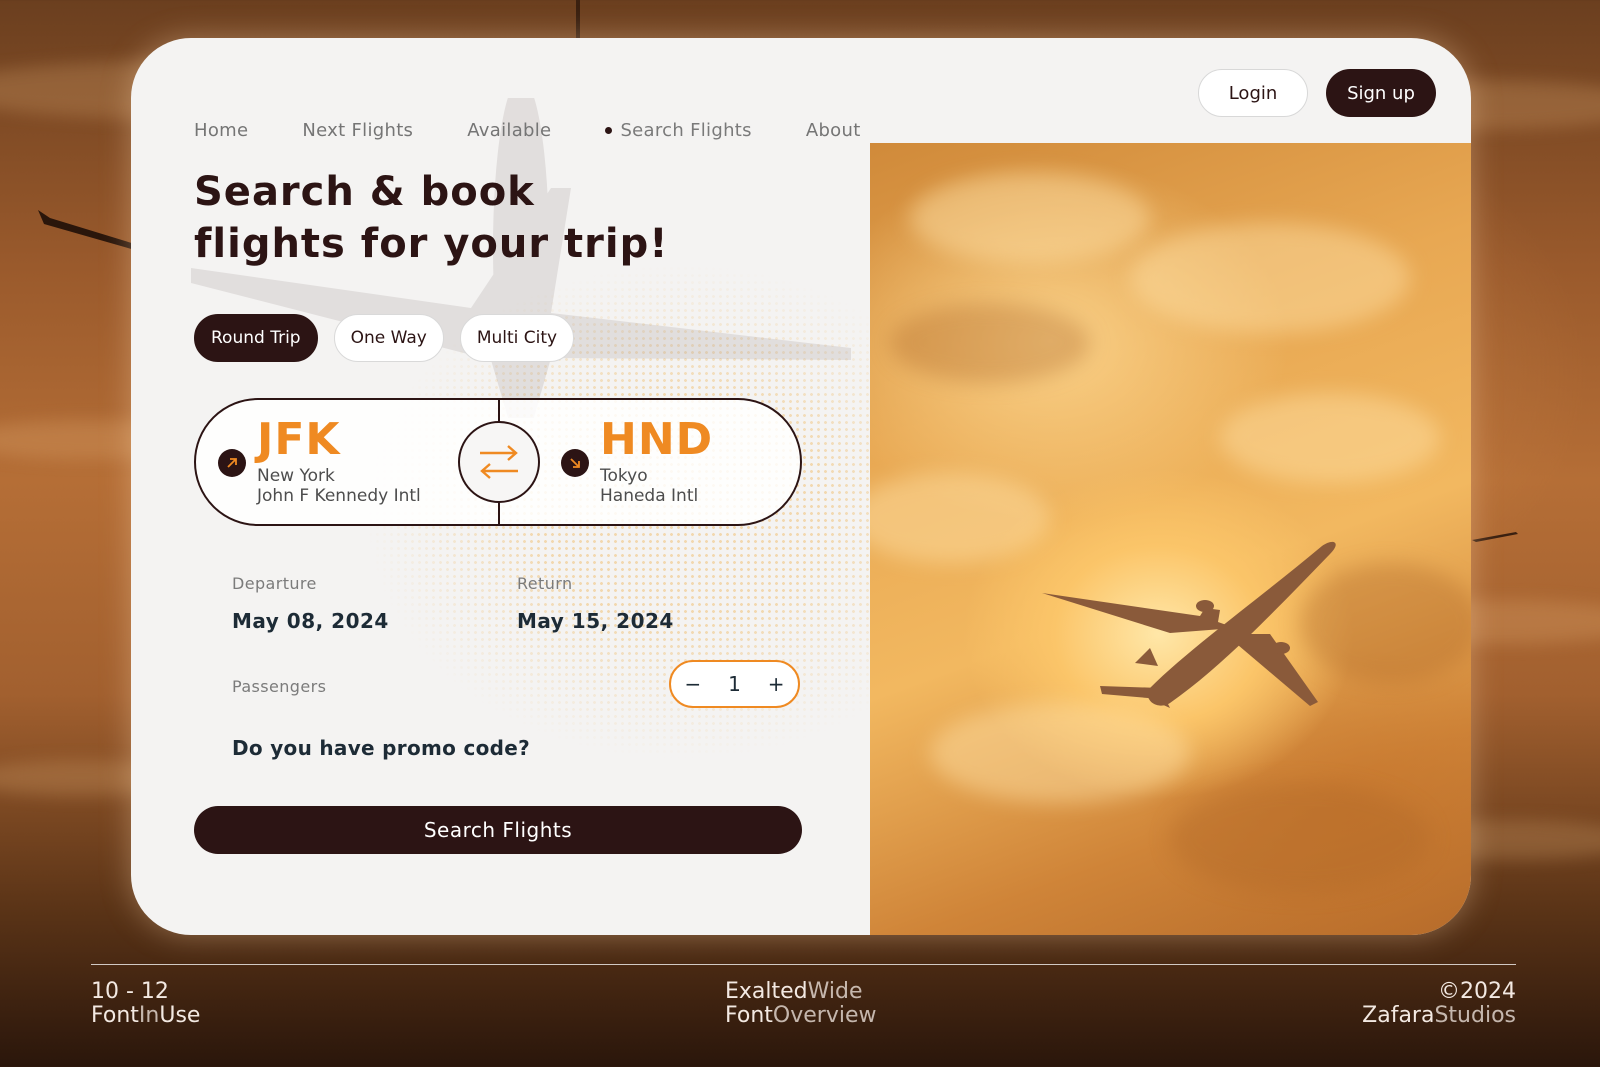 Image resolution: width=1600 pixels, height=1067 pixels. What do you see at coordinates (545, 583) in the screenshot?
I see `return-label: Return` at bounding box center [545, 583].